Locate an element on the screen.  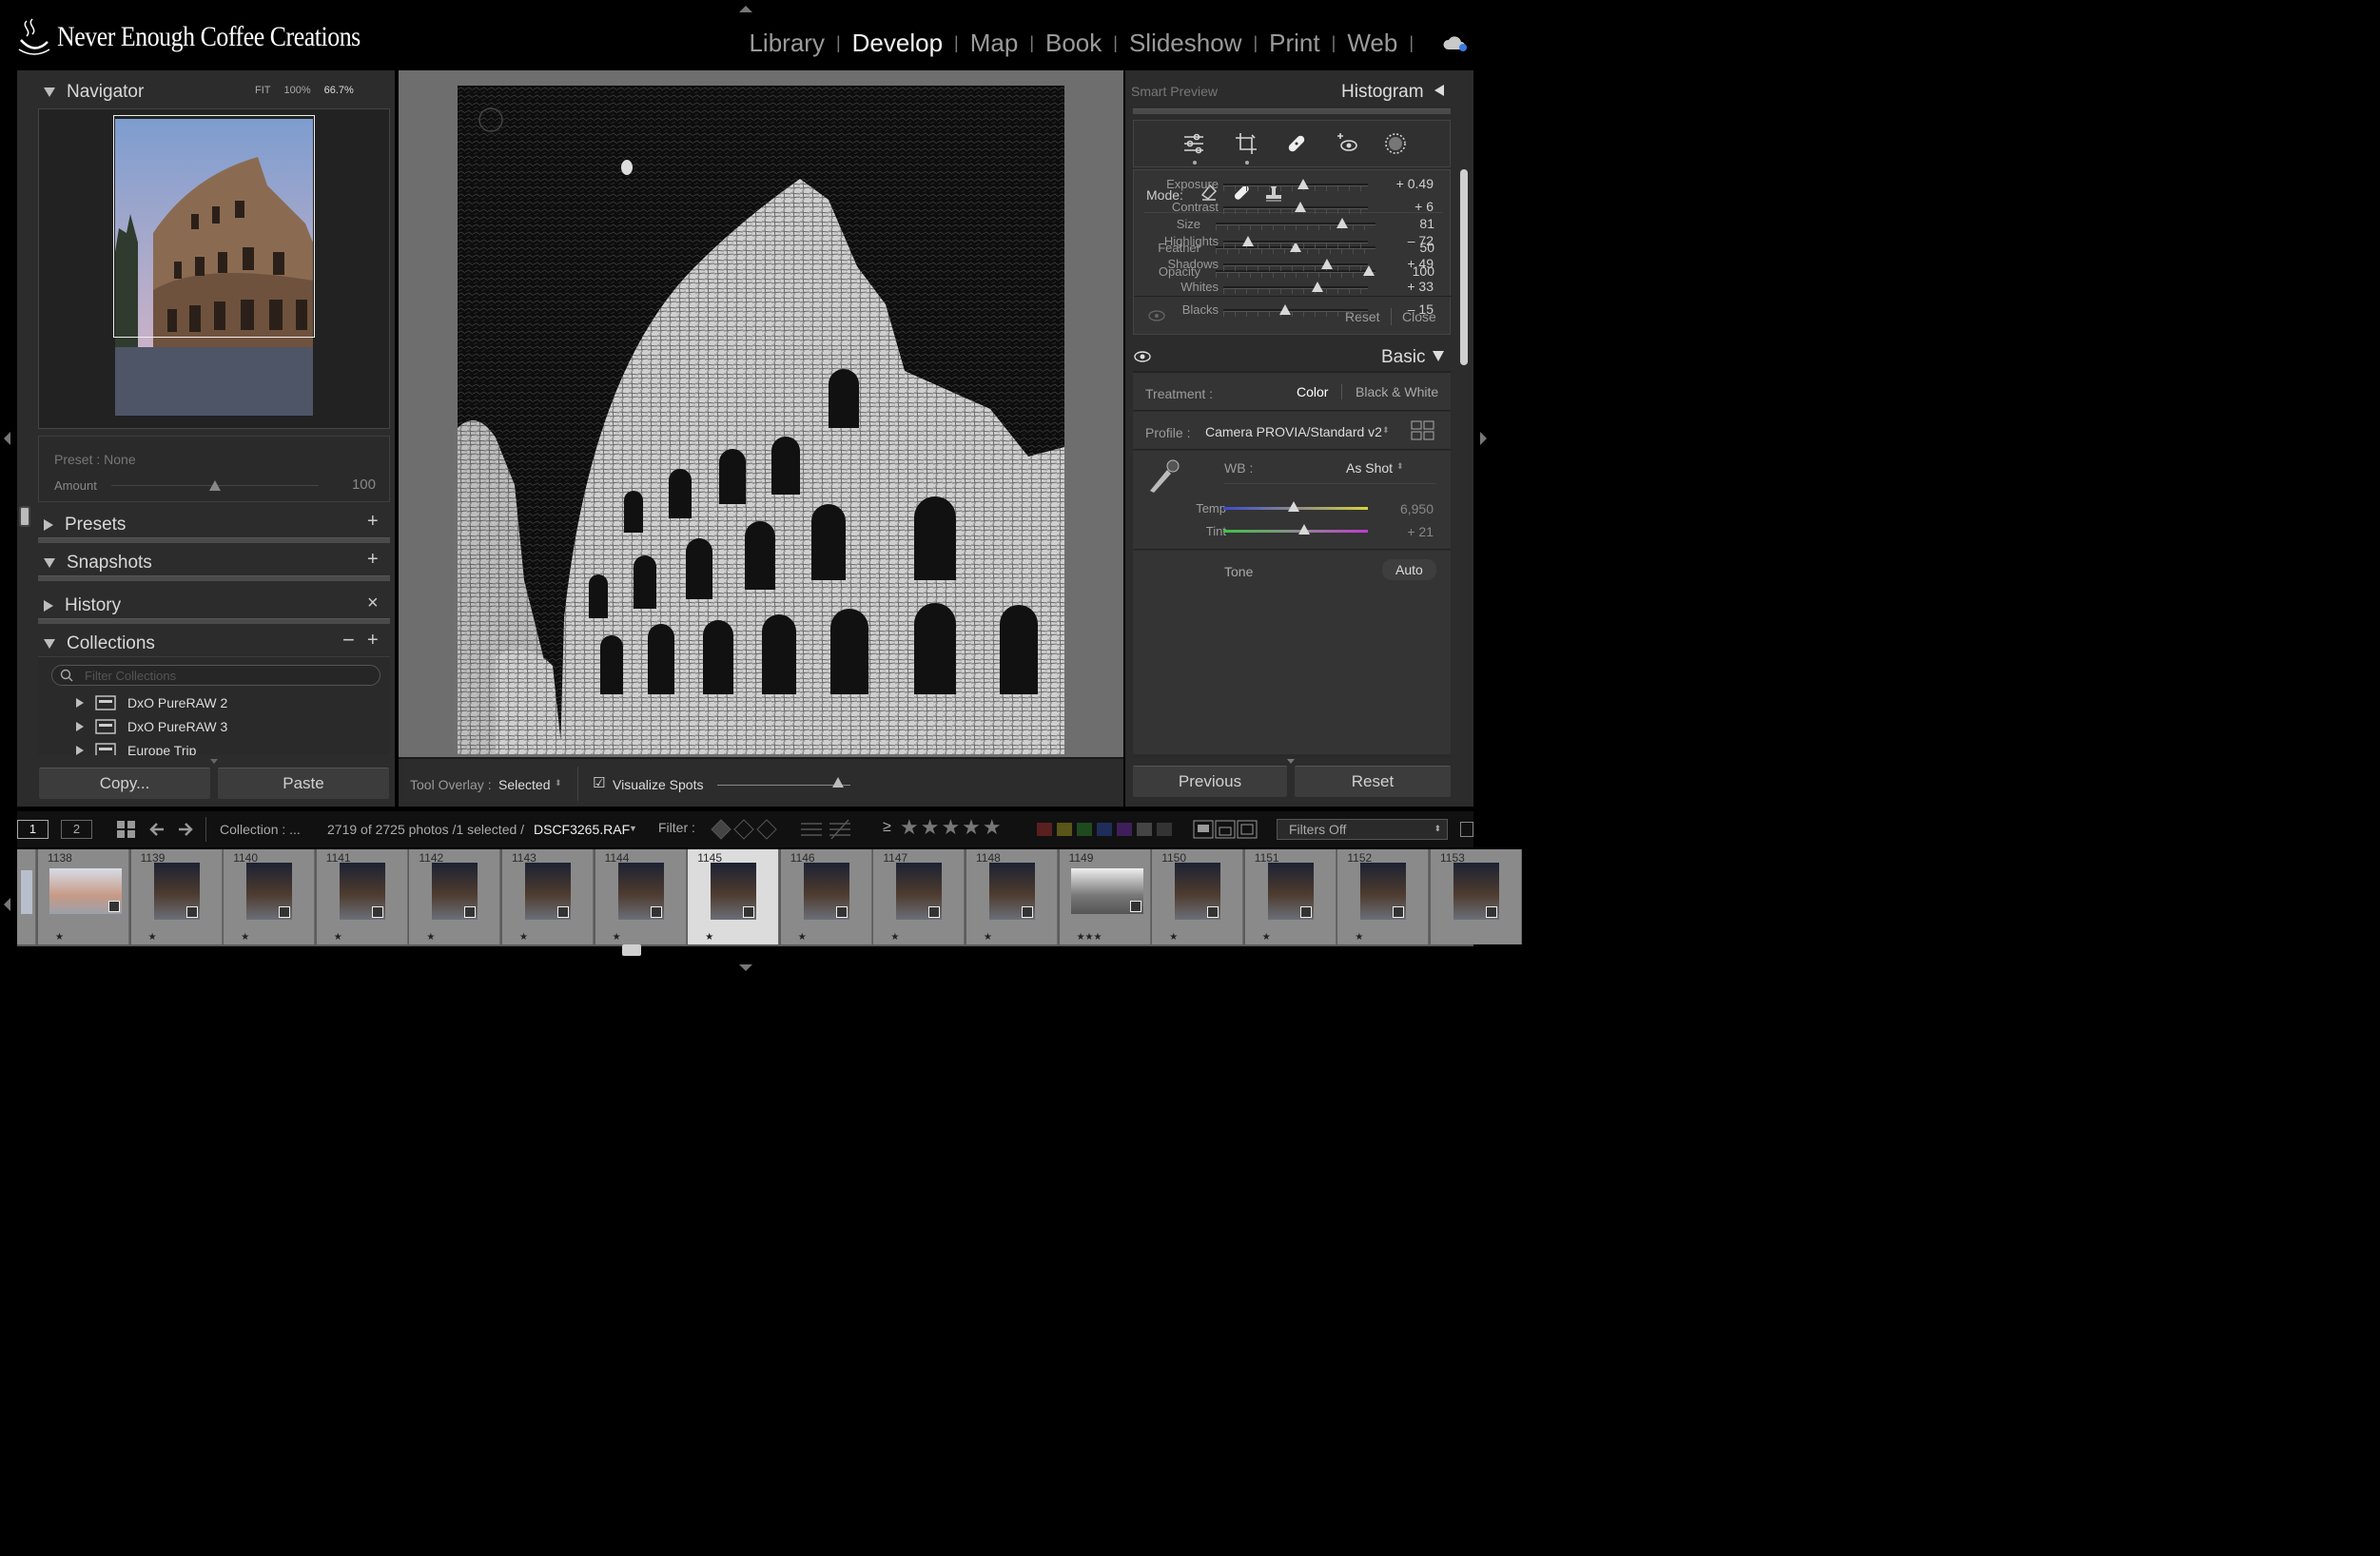
module-web: Web is located at coordinates (1372, 43).